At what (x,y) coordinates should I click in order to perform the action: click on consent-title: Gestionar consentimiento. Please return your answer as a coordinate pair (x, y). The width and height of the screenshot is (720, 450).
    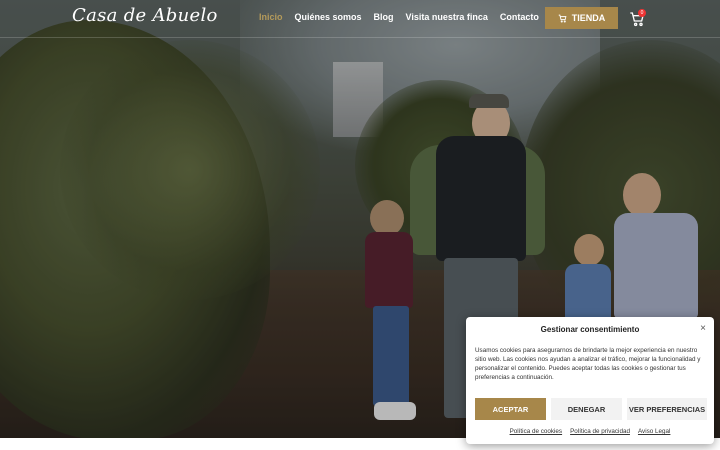
    Looking at the image, I should click on (590, 329).